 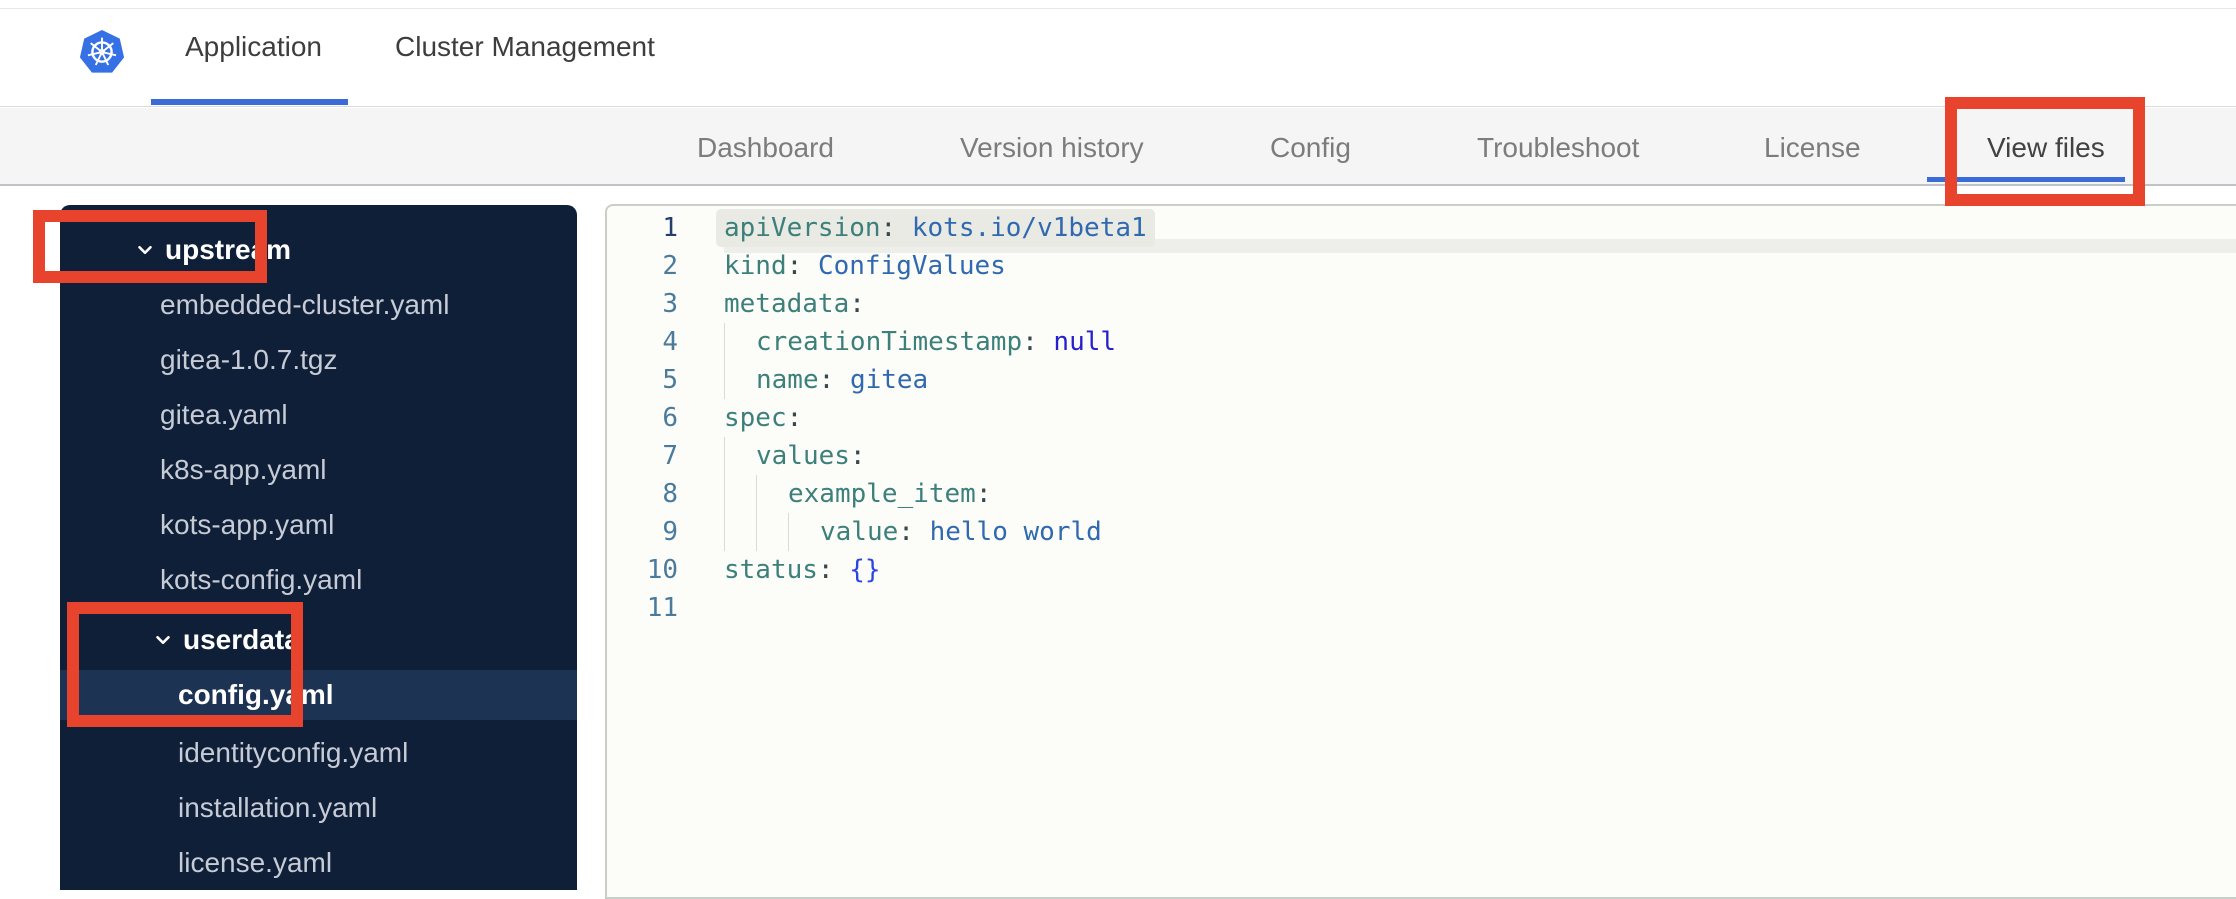 I want to click on code-line: 7 values:, so click(x=1421, y=456).